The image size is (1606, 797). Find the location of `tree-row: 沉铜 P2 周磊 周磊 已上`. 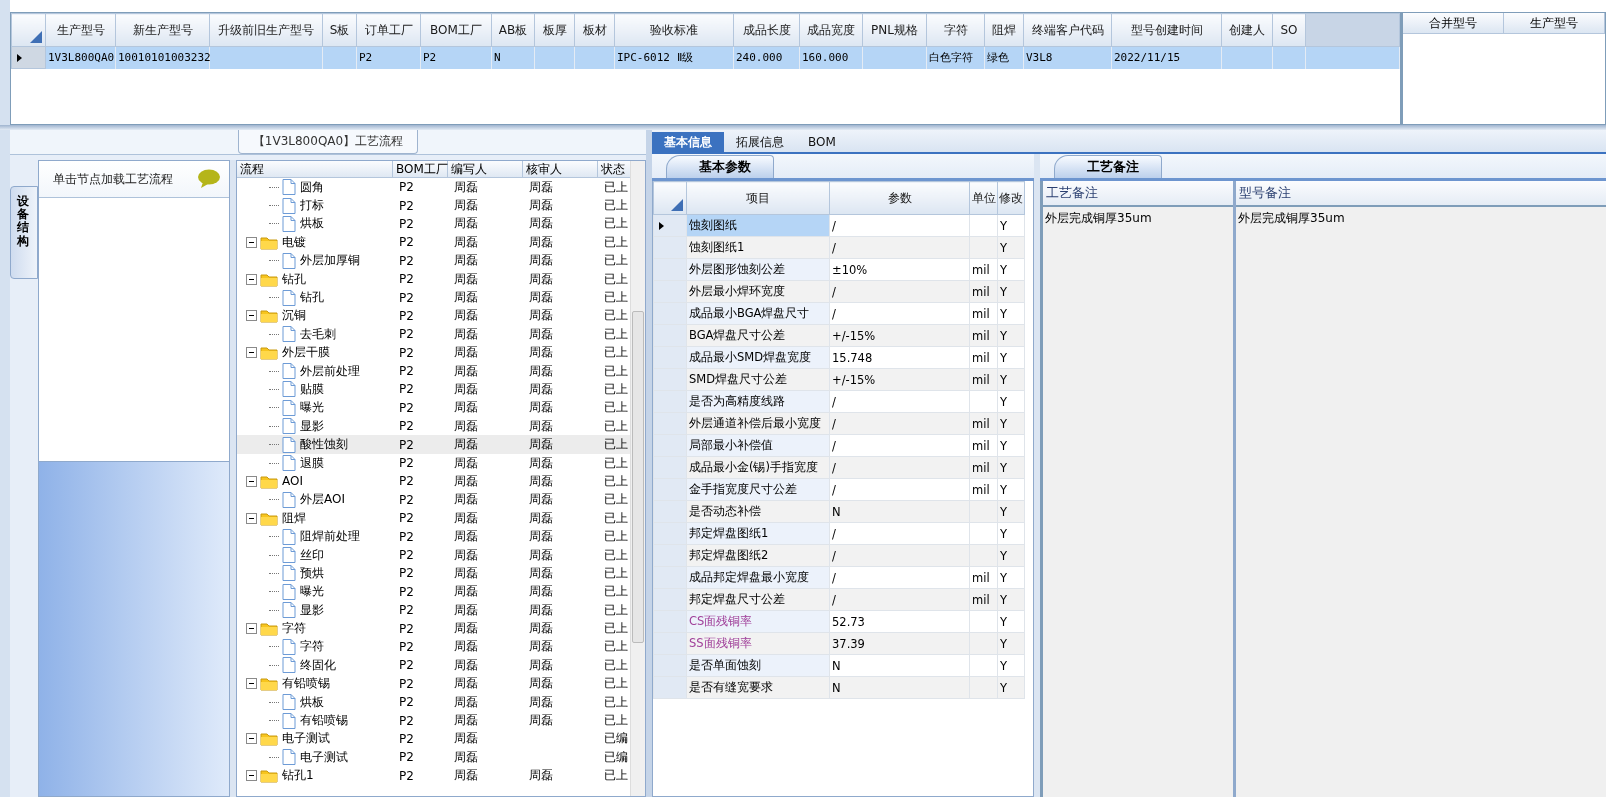

tree-row: 沉铜 P2 周磊 周磊 已上 is located at coordinates (434, 316).